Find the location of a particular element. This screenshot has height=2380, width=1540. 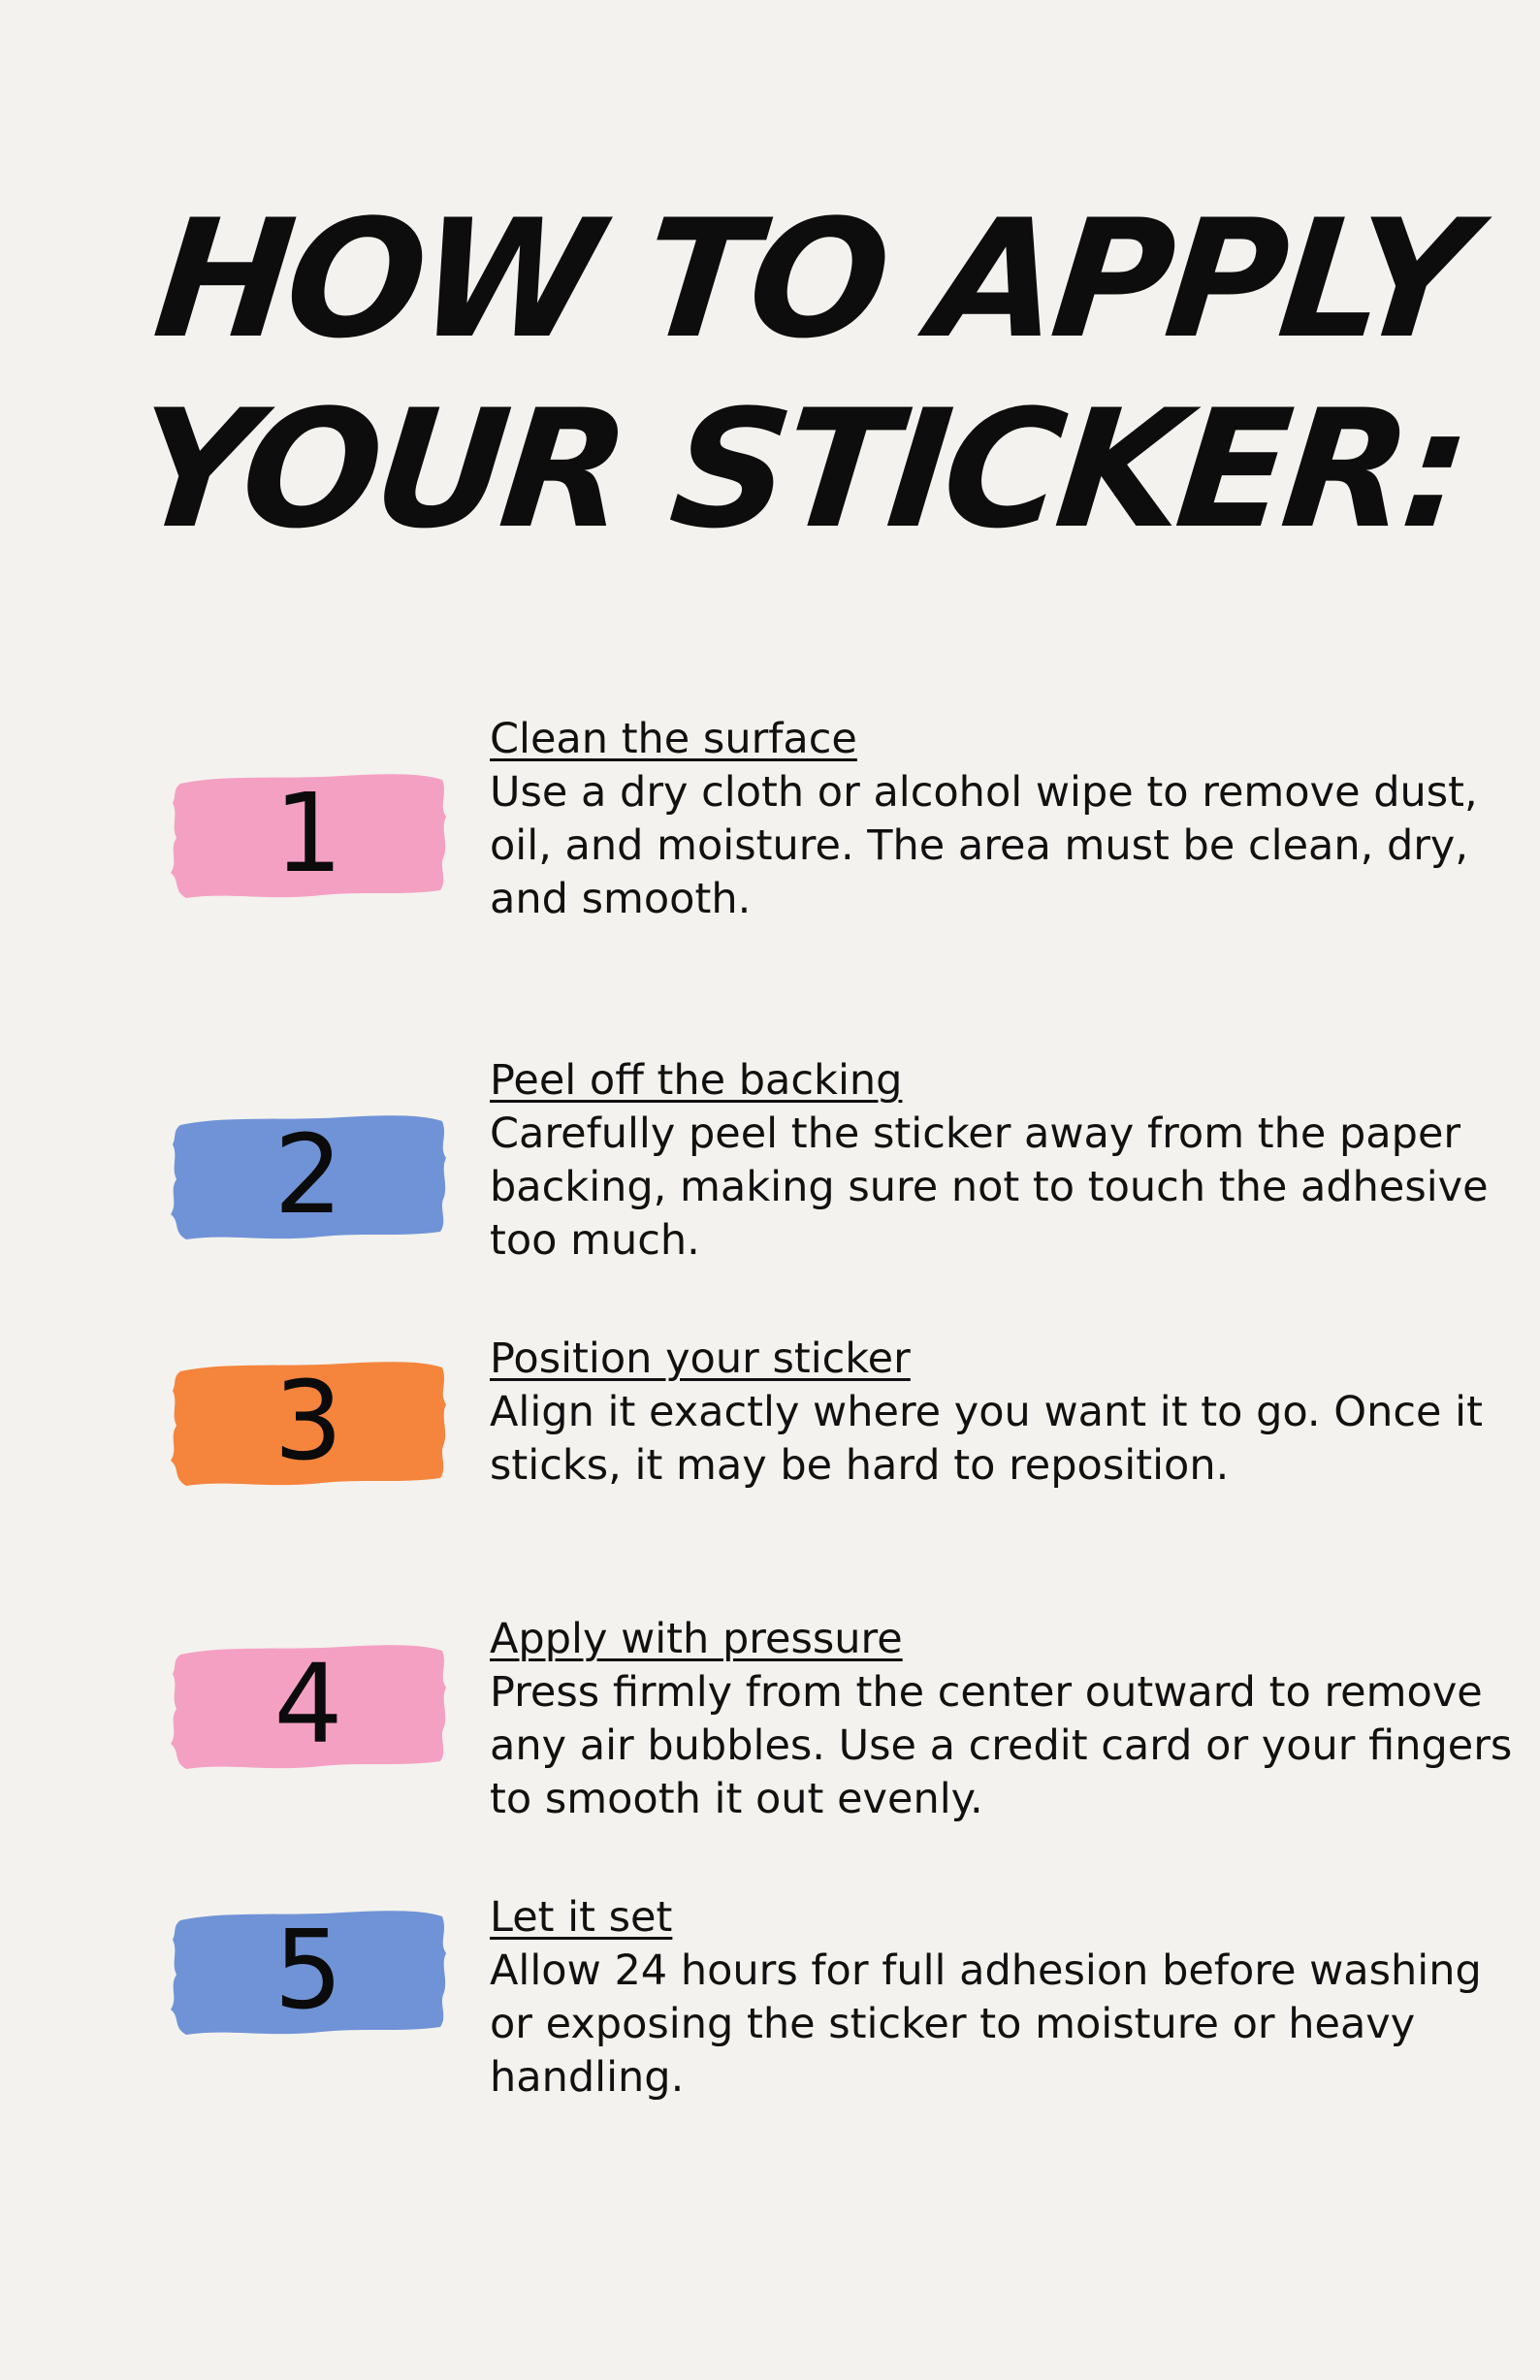

step-number: 2 is located at coordinates (308, 1175).